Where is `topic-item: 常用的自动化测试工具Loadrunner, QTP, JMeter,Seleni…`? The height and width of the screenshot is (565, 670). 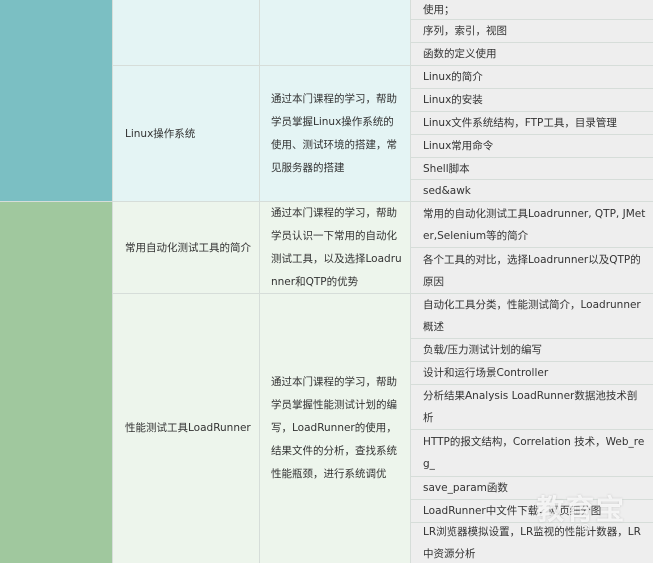 topic-item: 常用的自动化测试工具Loadrunner, QTP, JMeter,Seleni… is located at coordinates (532, 225).